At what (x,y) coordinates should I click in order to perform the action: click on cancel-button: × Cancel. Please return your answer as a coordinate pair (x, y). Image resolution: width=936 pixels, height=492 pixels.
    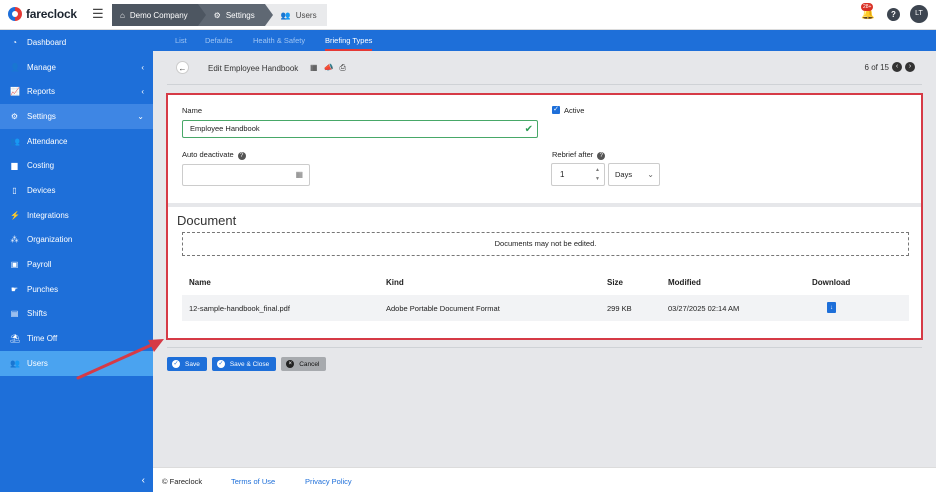
    Looking at the image, I should click on (304, 364).